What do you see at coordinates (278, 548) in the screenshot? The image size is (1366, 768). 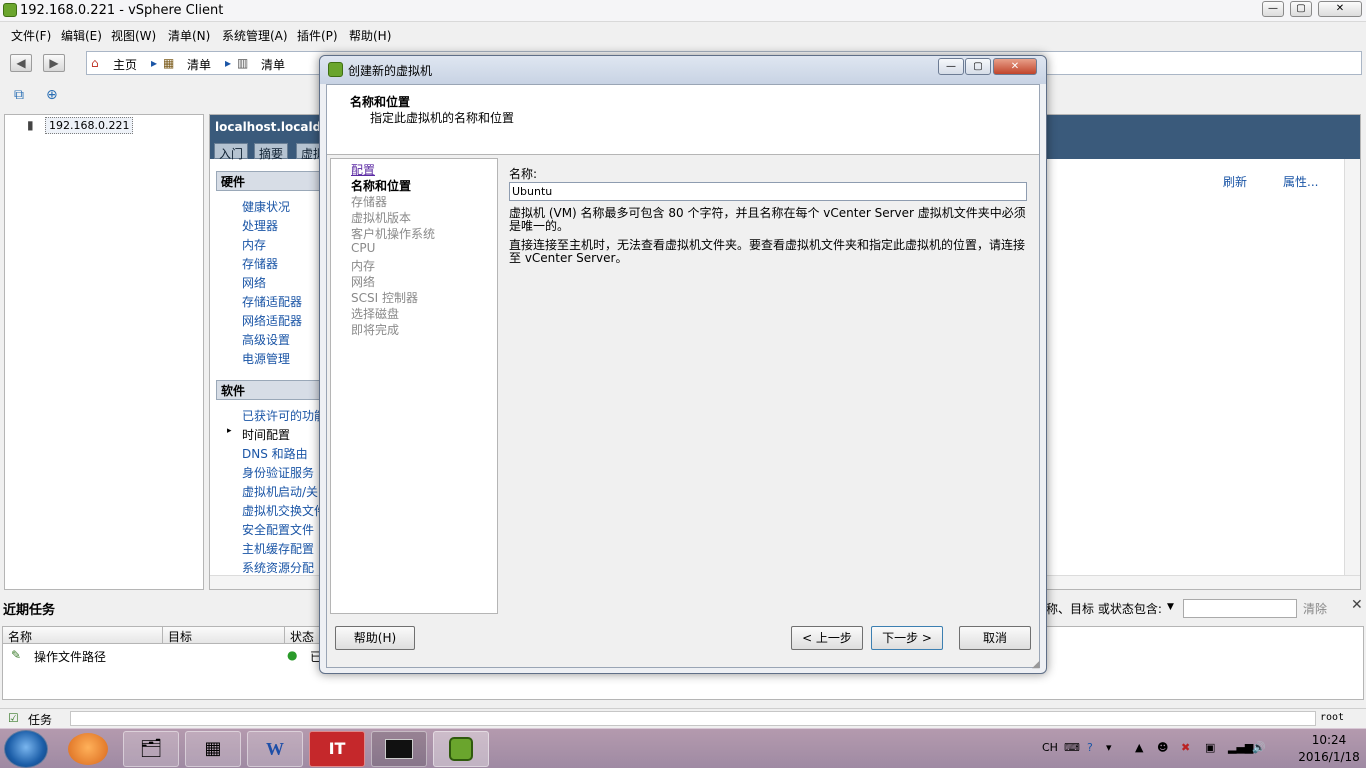 I see `sw-host-cache: 主机缓存配置` at bounding box center [278, 548].